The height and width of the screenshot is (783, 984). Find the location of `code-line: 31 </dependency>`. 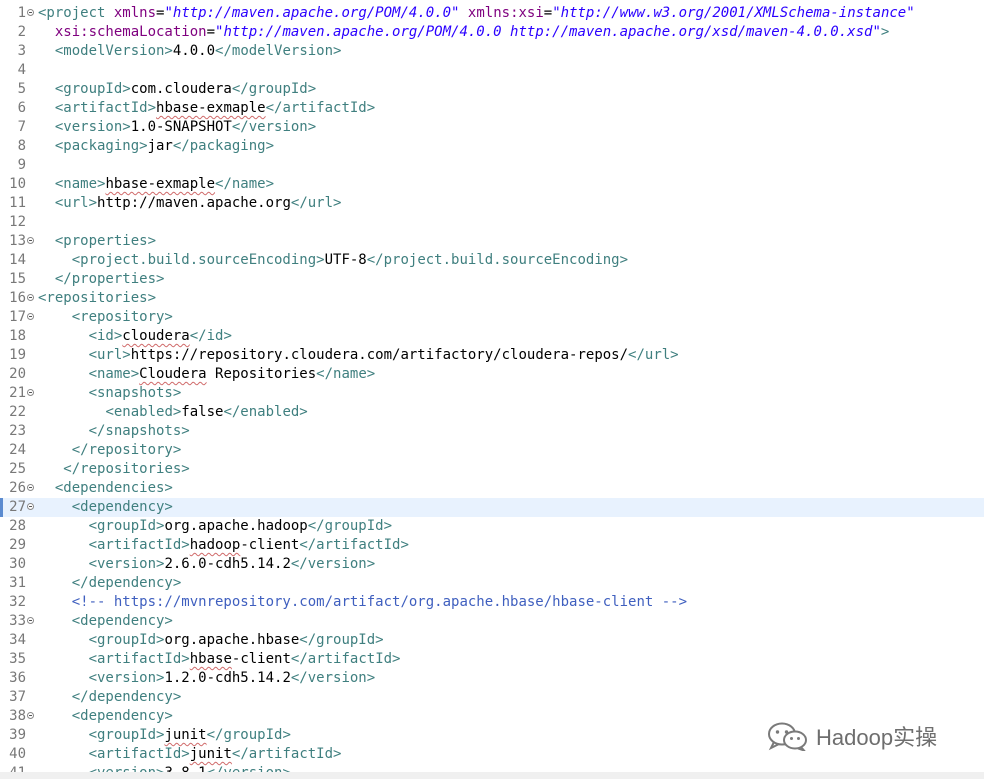

code-line: 31 </dependency> is located at coordinates (492, 583).